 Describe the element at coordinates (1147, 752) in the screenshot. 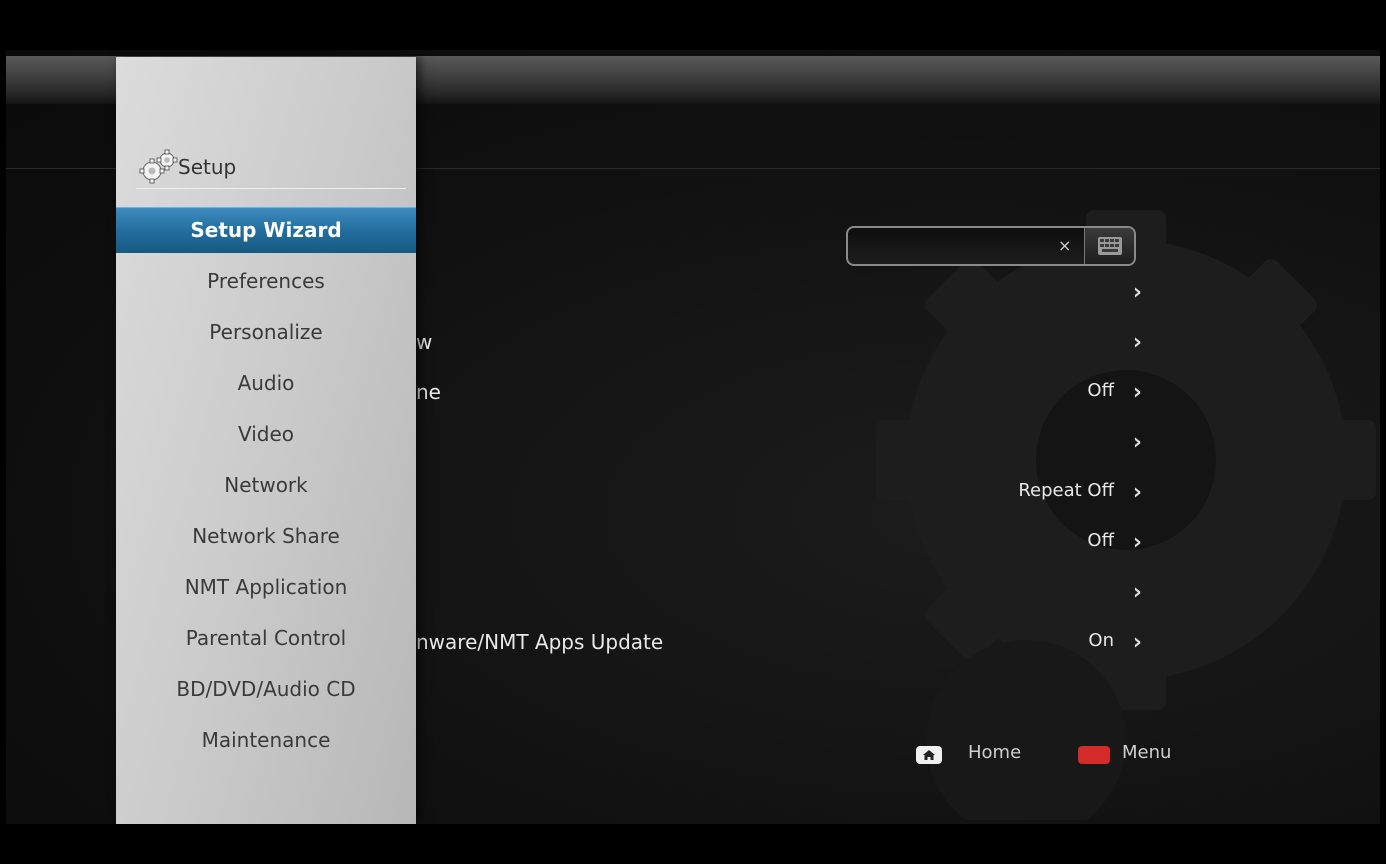

I see `menu-label: Menu` at that location.